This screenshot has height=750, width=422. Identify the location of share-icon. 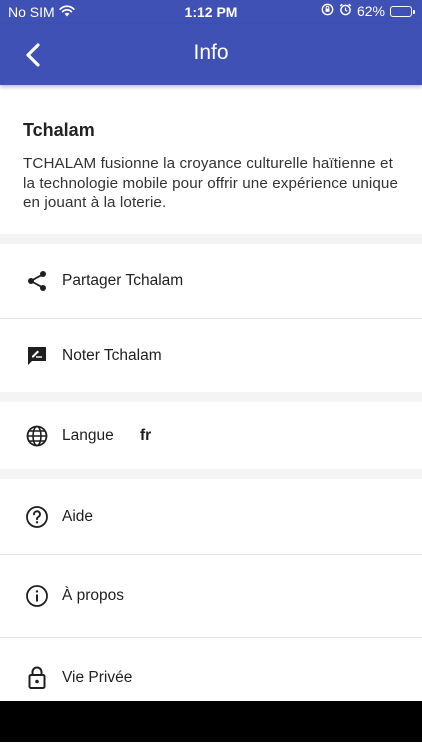
(37, 281).